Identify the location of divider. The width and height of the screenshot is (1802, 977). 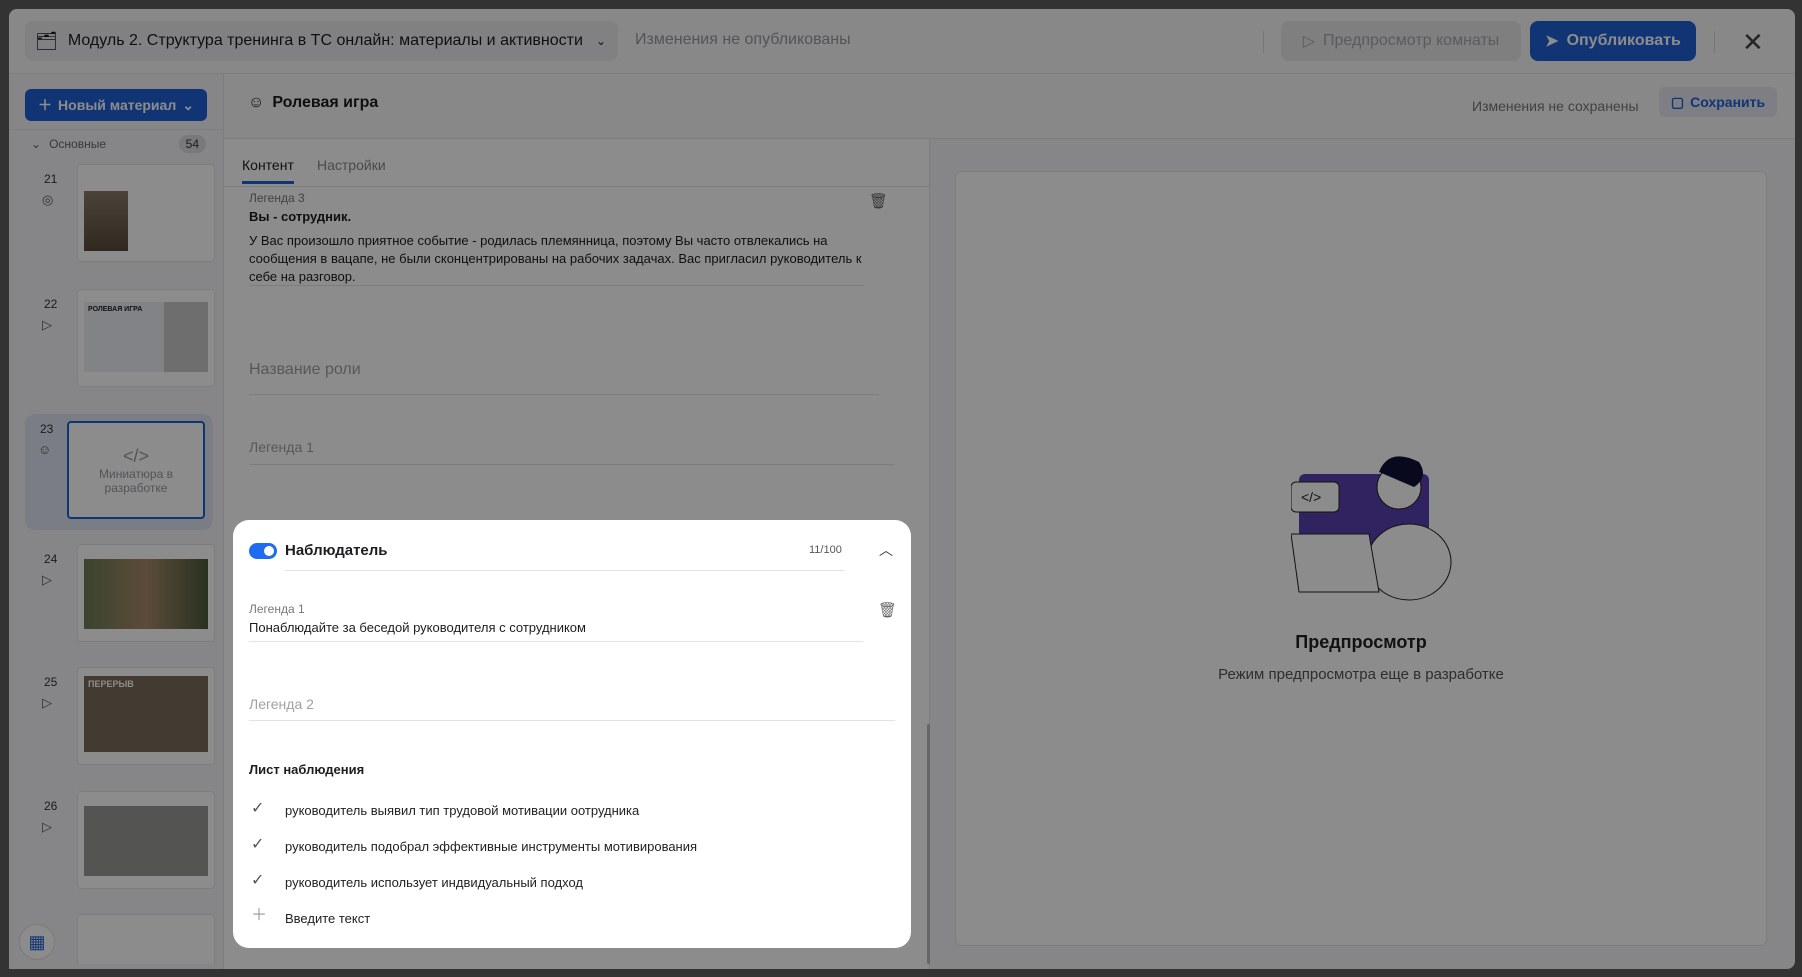
(565, 570).